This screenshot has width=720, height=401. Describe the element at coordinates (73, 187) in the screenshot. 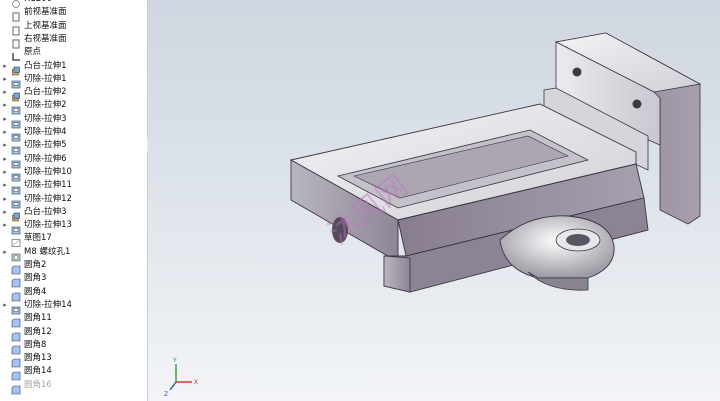

I see `tree-item: ▸ 切除-拉伸11` at that location.